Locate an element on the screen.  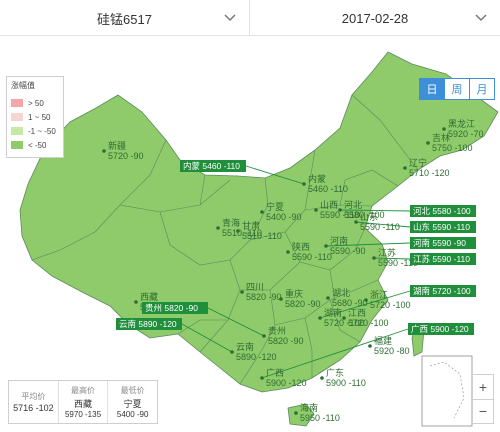
date-selector: 2017-02-28 is located at coordinates (375, 18).